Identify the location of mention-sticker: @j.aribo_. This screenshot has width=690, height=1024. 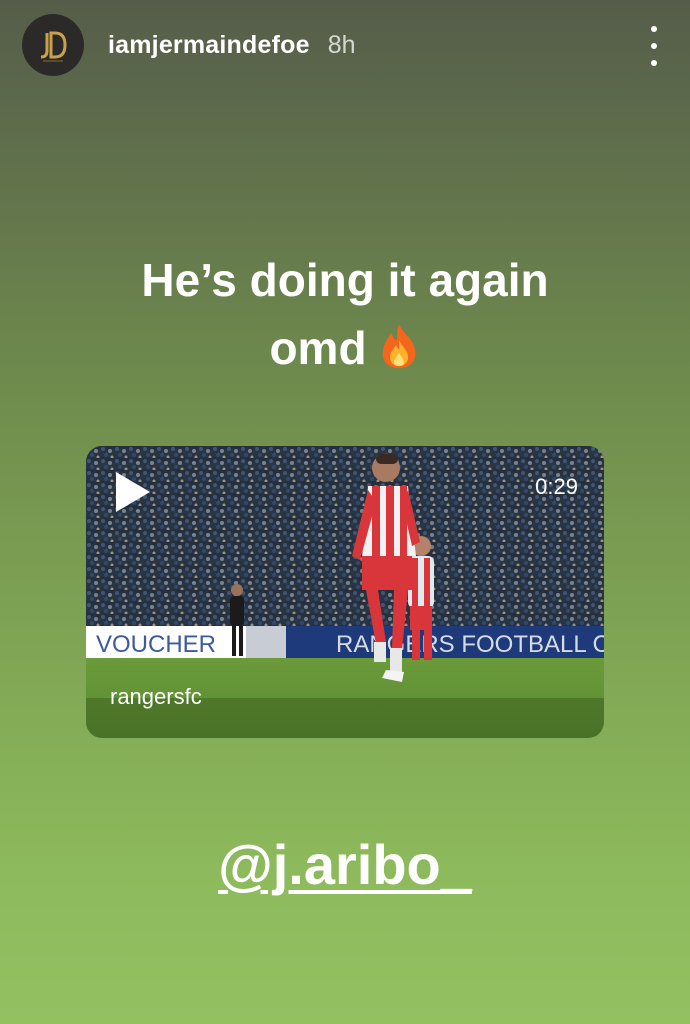
(345, 864).